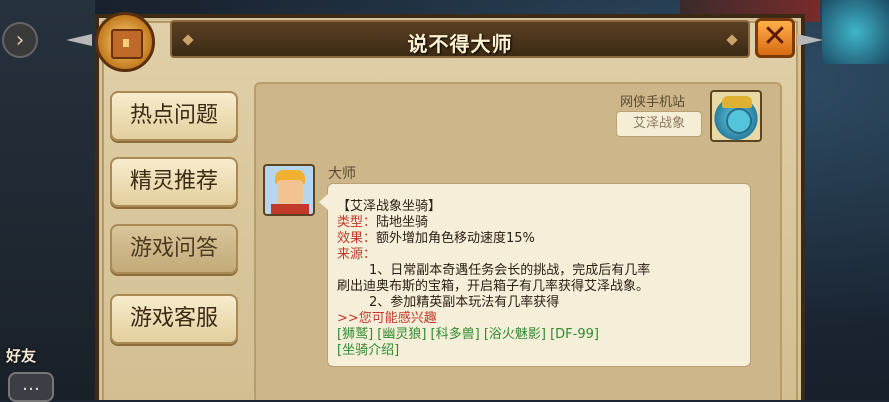 This screenshot has height=402, width=889. I want to click on user-avatar, so click(736, 116).